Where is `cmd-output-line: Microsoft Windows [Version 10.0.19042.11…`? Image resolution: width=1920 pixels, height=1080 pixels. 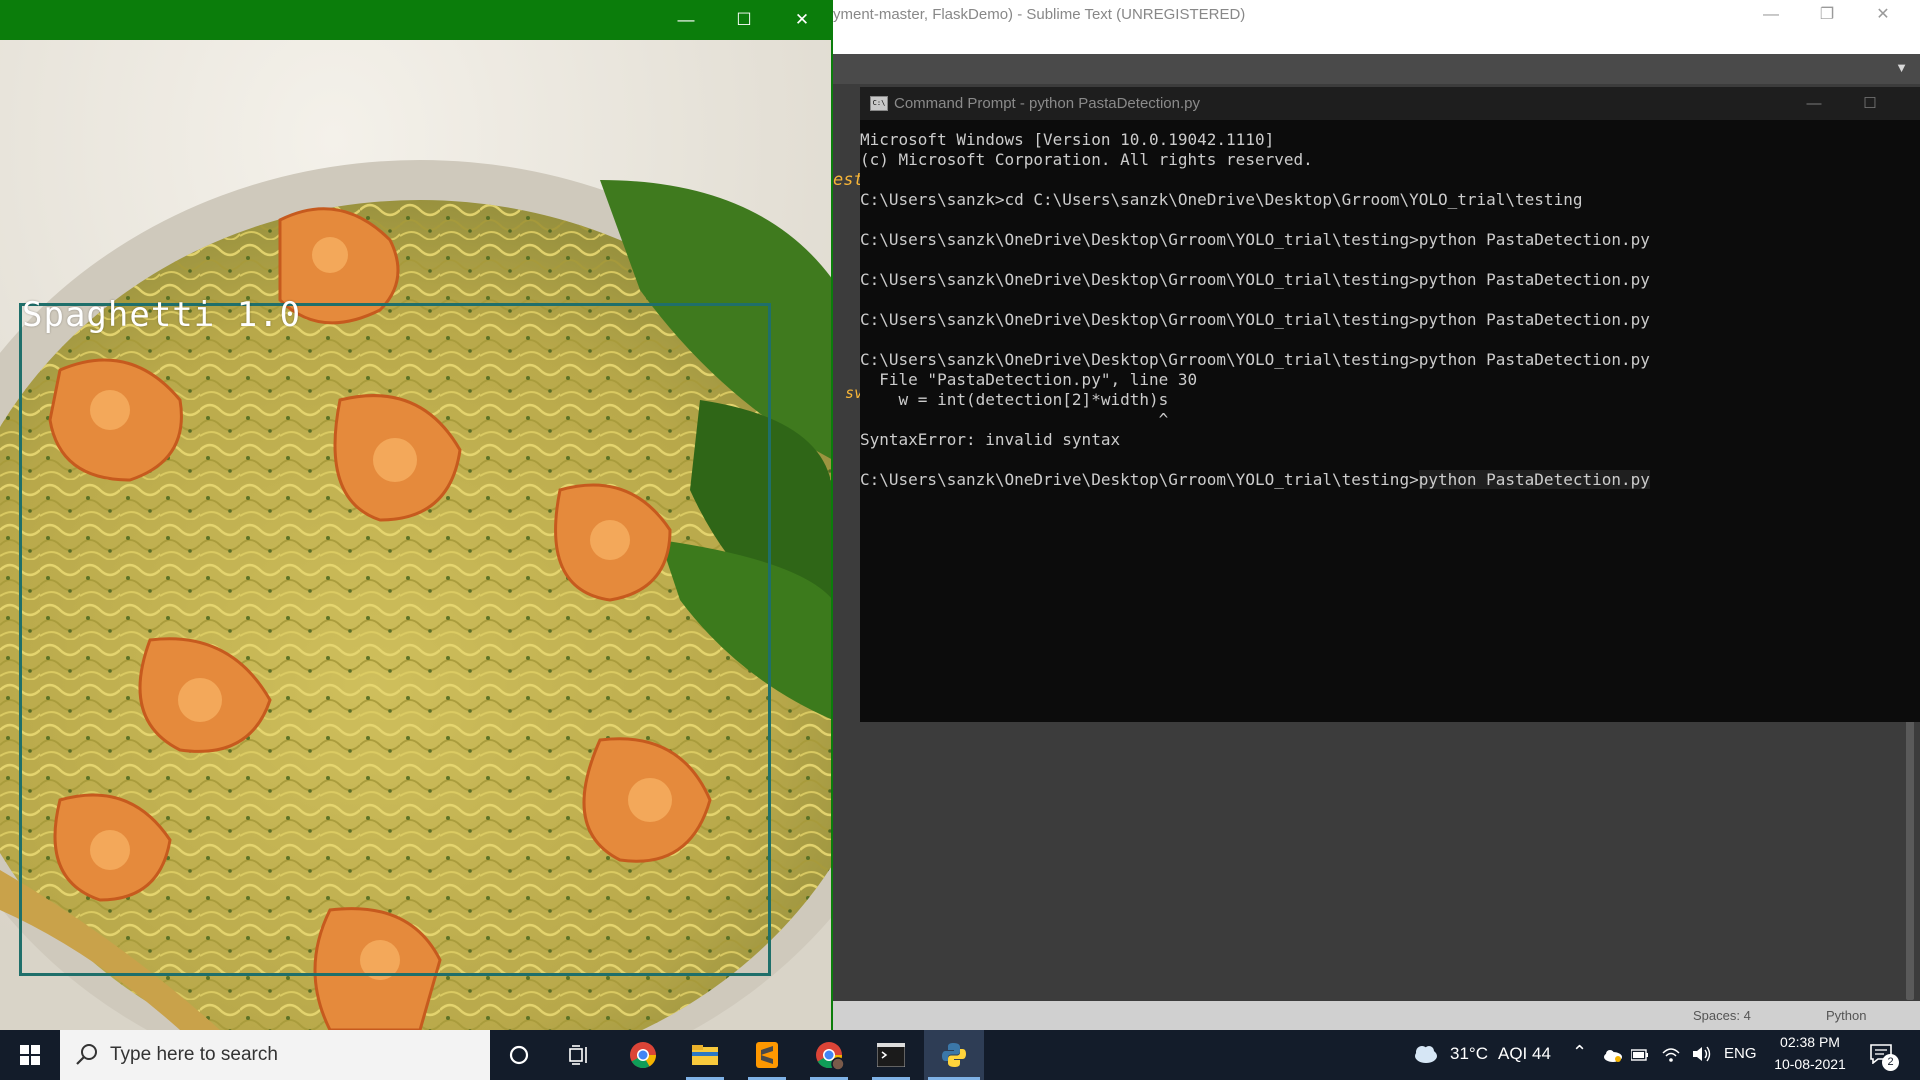 cmd-output-line: Microsoft Windows [Version 10.0.19042.11… is located at coordinates (1067, 139).